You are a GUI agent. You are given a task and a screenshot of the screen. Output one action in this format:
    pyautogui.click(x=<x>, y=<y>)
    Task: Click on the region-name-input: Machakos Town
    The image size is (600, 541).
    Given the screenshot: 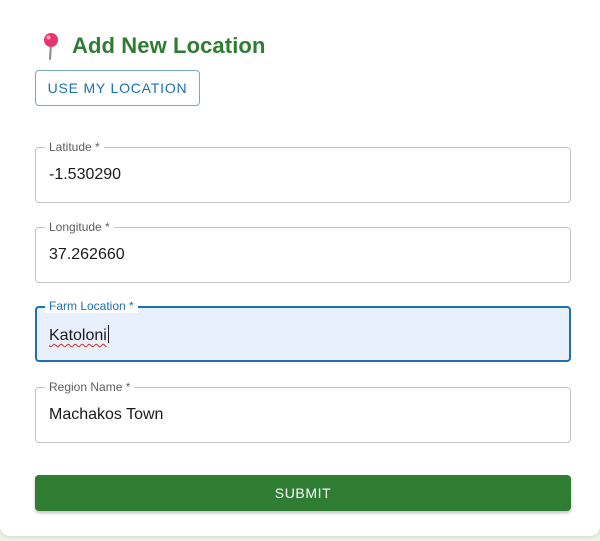 What is the action you would take?
    pyautogui.click(x=299, y=415)
    